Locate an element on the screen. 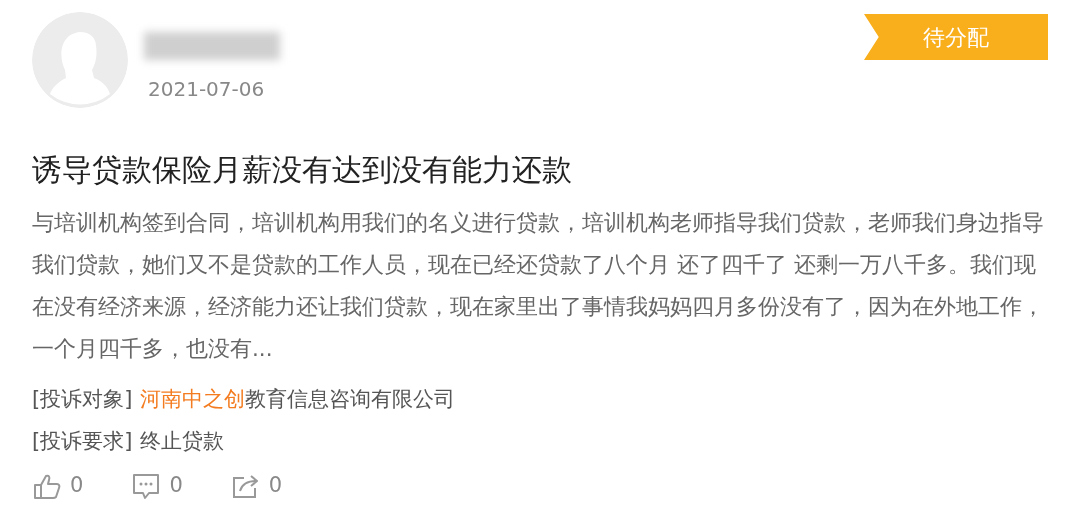 The height and width of the screenshot is (525, 1080). field-value: 河南中之创教育信息咨询有限公司 is located at coordinates (298, 399).